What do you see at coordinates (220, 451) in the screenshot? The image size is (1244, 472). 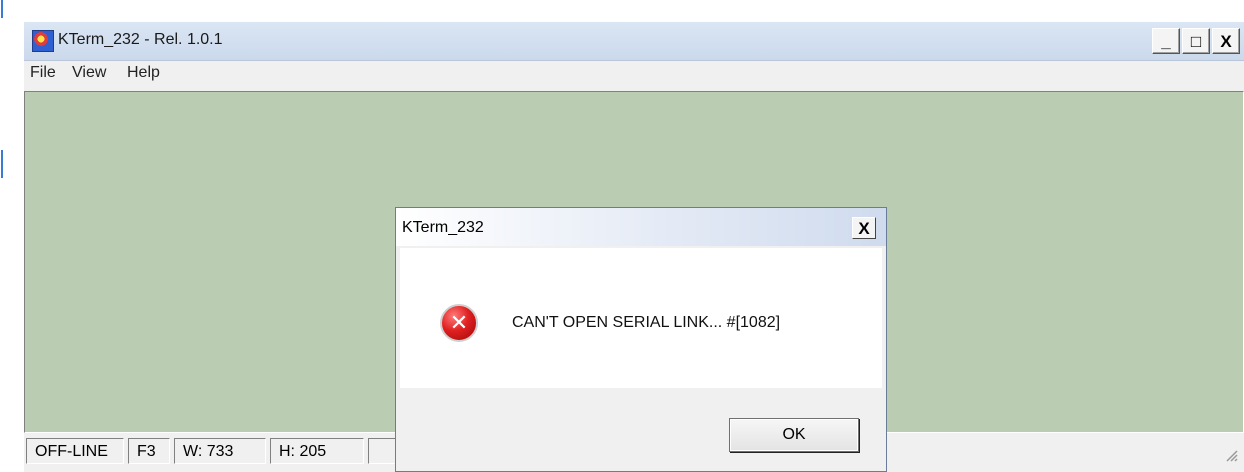 I see `status-width: W: 733` at bounding box center [220, 451].